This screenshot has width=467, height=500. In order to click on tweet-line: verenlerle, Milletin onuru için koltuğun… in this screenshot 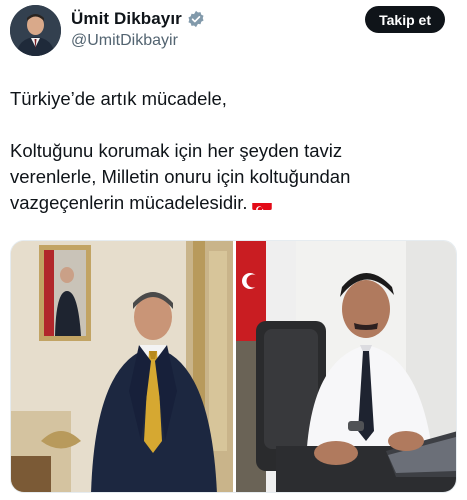, I will do `click(180, 176)`.